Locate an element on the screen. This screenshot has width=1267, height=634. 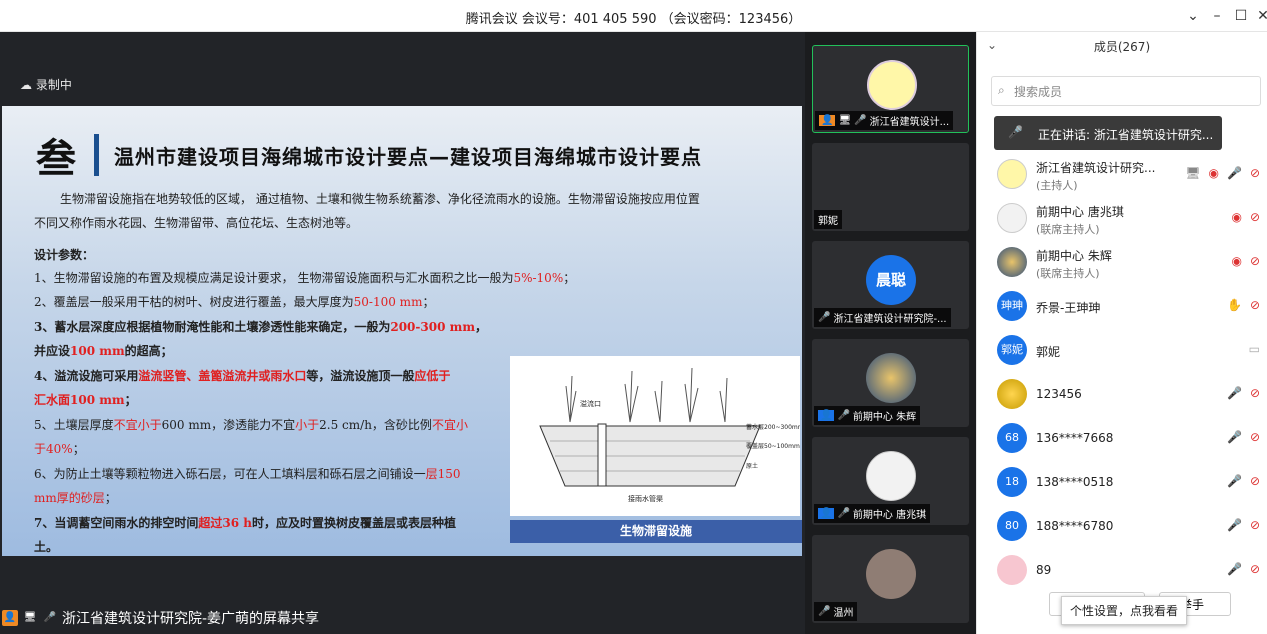
member-name: 123456 is located at coordinates (1059, 394).